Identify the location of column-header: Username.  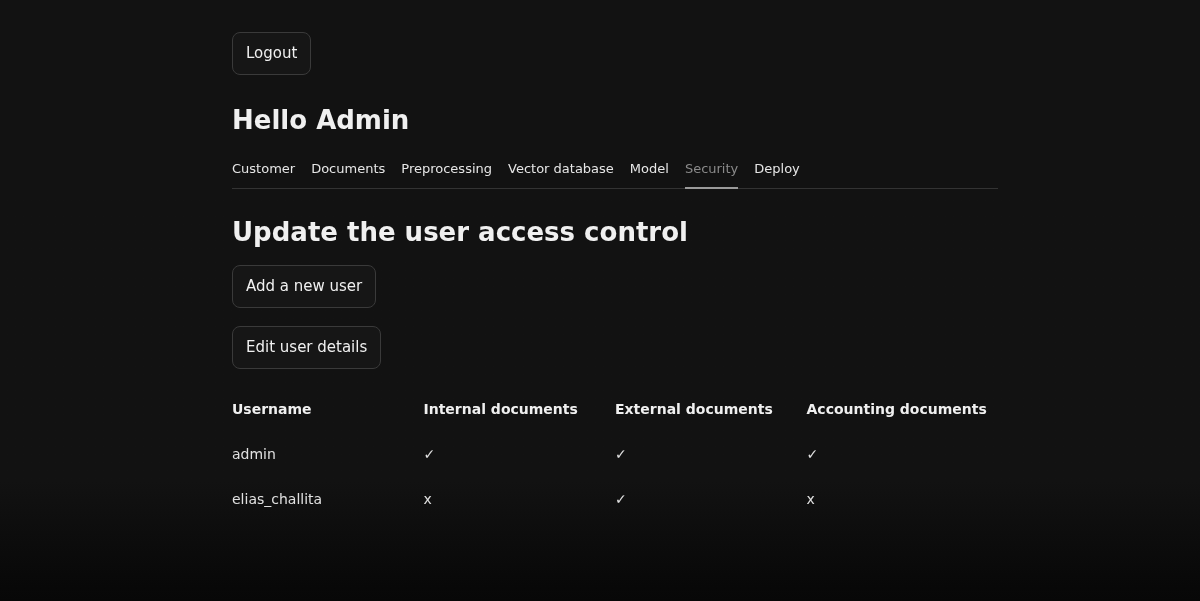
(328, 409).